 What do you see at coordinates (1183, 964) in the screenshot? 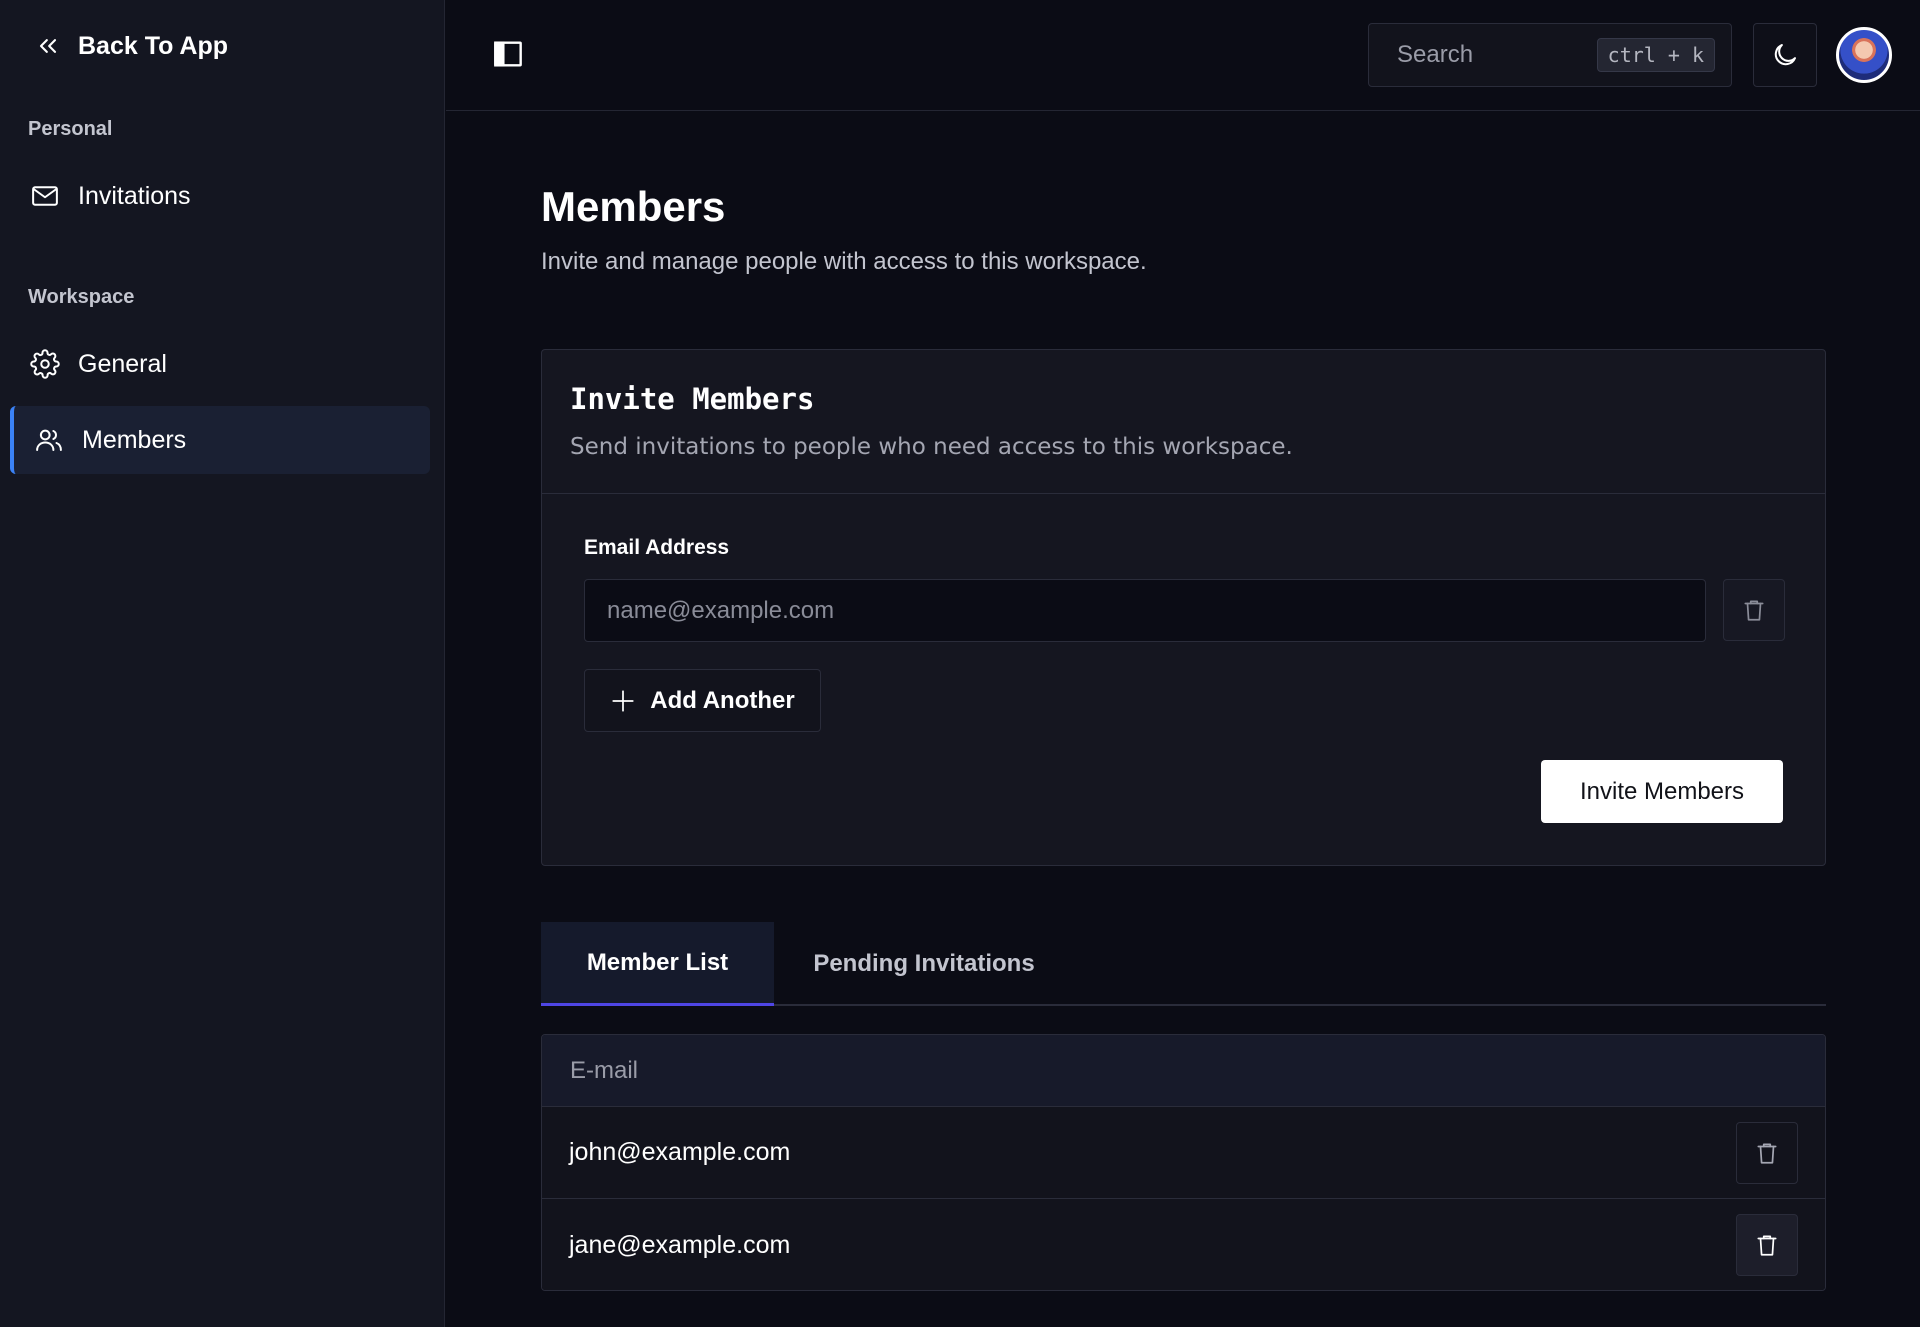
I see `members-tabs: Member List Pending Invitations` at bounding box center [1183, 964].